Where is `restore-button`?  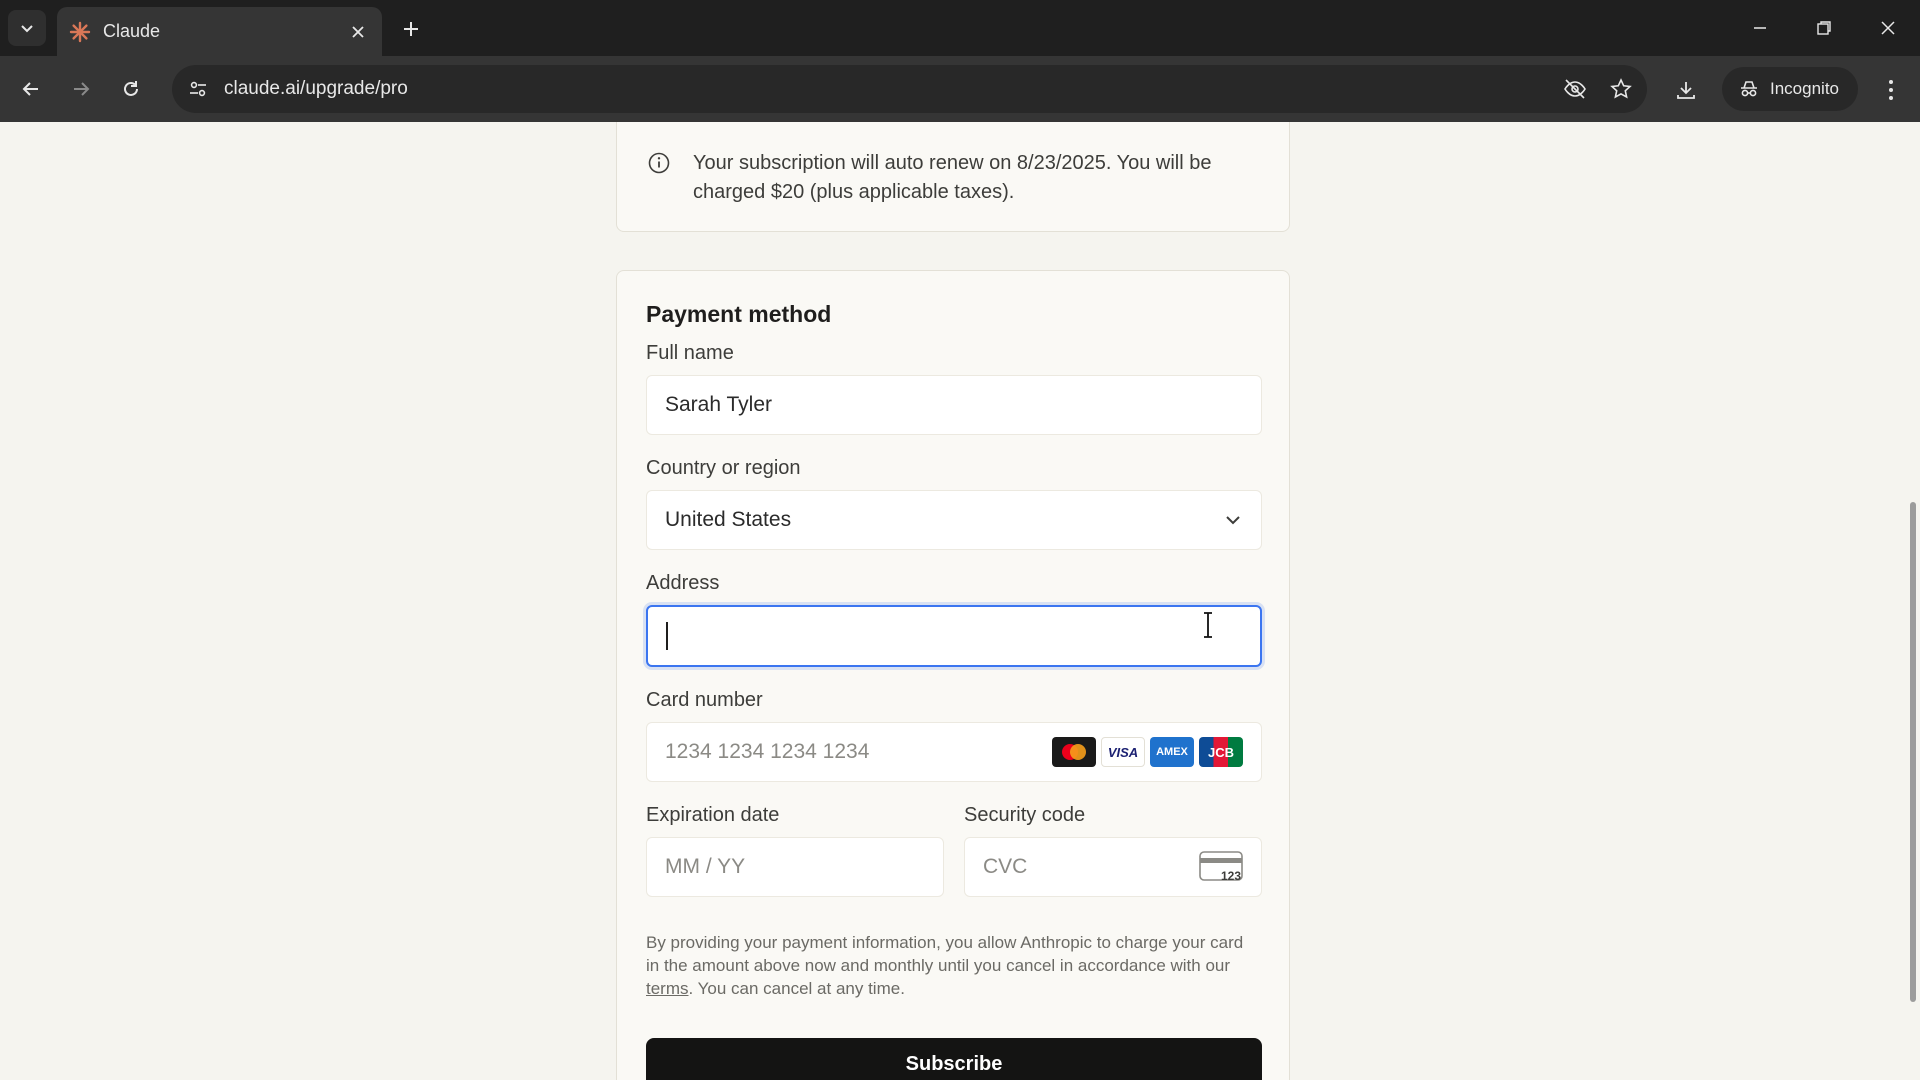
restore-button is located at coordinates (1824, 28).